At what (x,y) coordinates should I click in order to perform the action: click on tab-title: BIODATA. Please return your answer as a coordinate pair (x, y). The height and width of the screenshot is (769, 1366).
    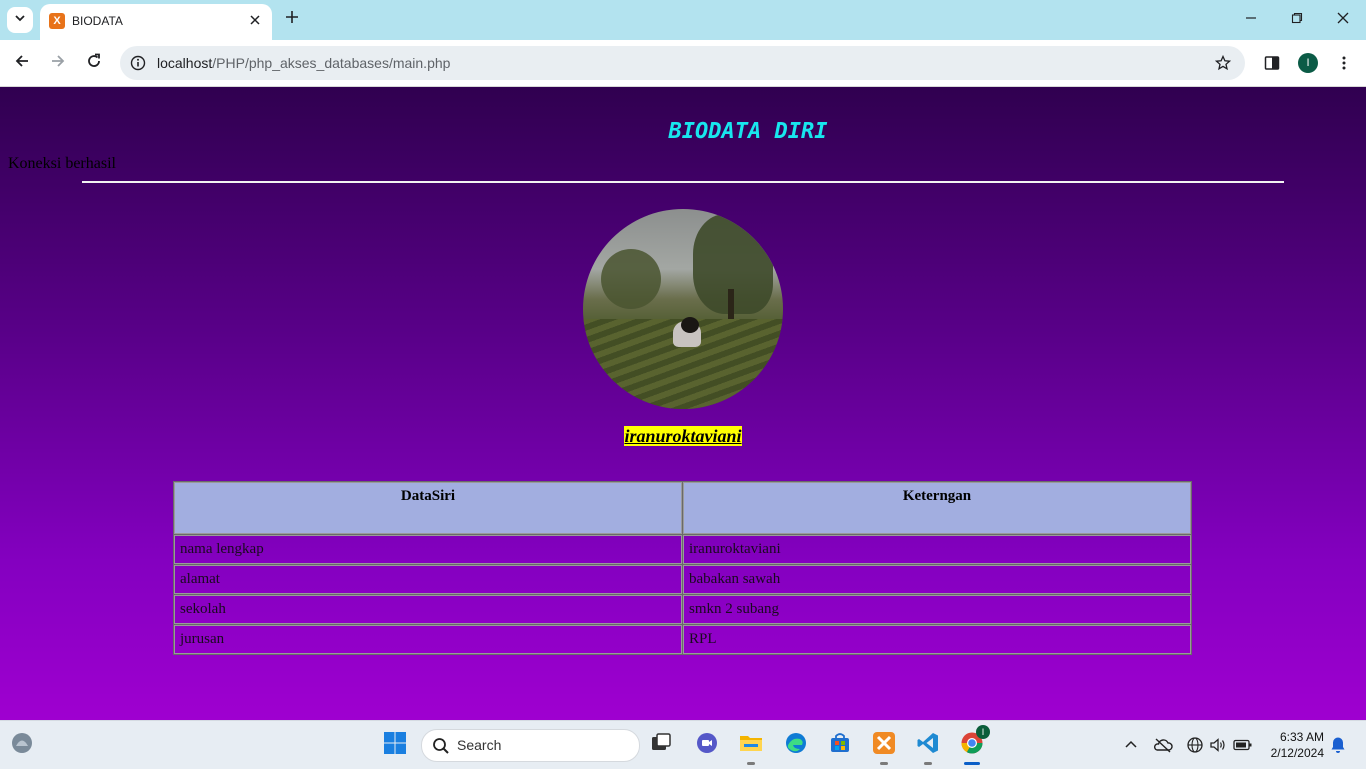
    Looking at the image, I should click on (97, 21).